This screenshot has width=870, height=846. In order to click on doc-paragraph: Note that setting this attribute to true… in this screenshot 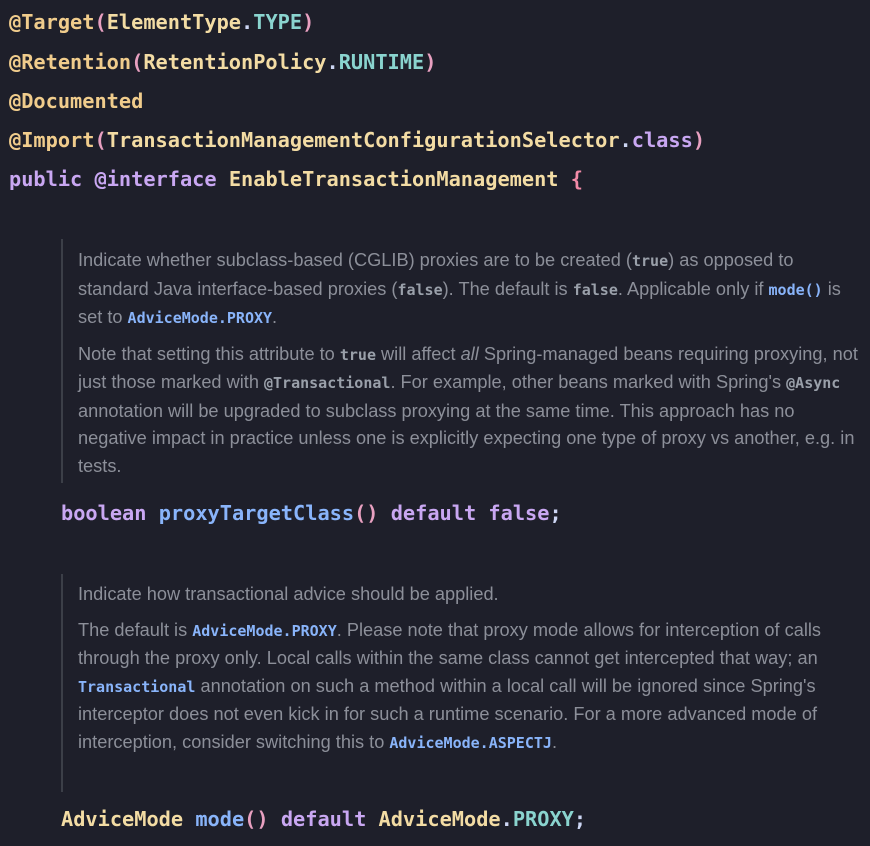, I will do `click(468, 409)`.